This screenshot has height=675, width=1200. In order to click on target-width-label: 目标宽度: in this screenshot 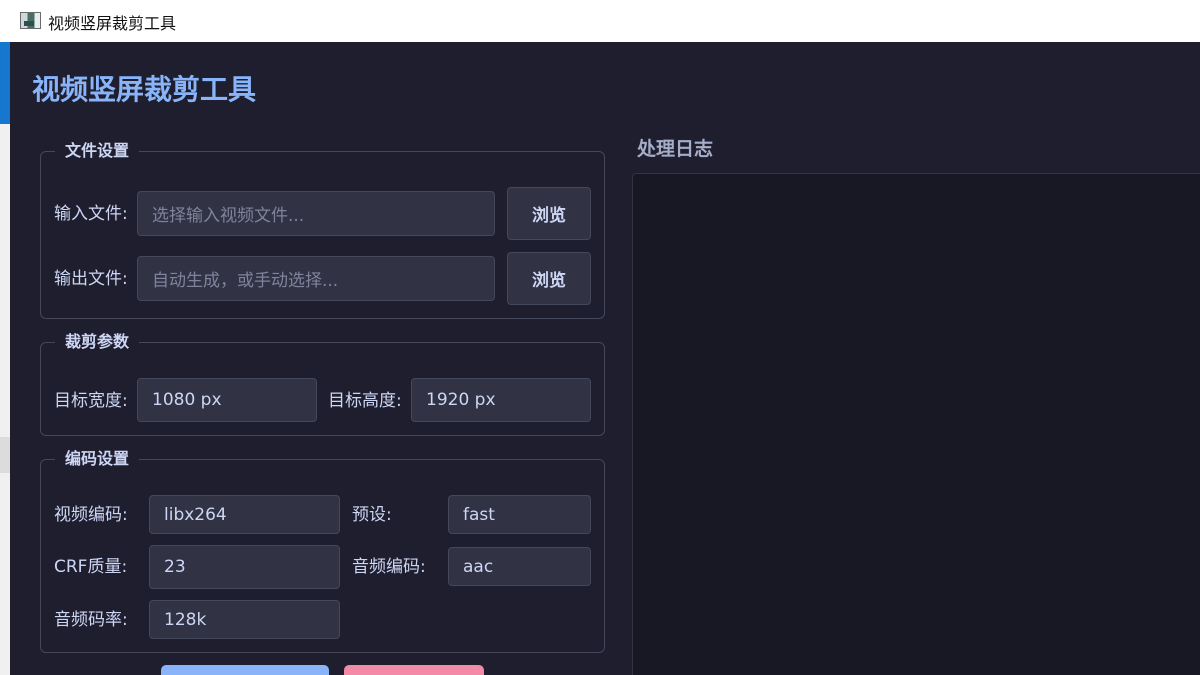, I will do `click(91, 401)`.